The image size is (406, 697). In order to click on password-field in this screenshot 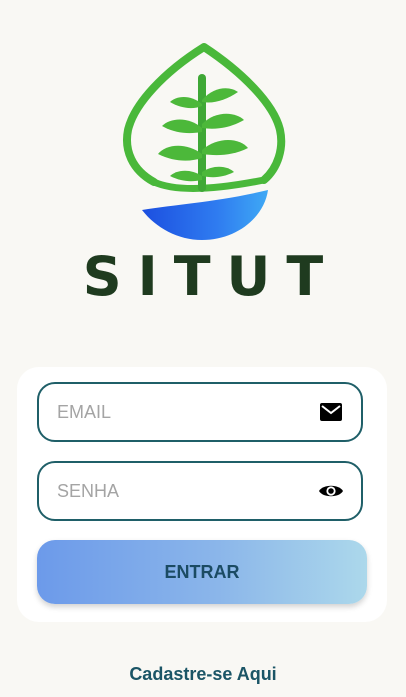, I will do `click(200, 491)`.